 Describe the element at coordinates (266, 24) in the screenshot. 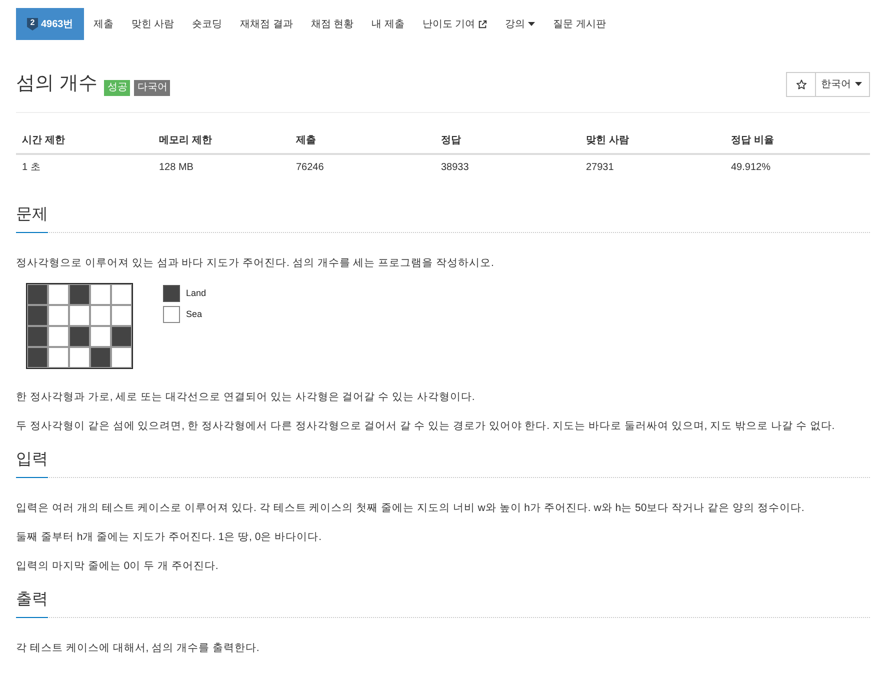

I see `nav-link: 재채점 결과` at that location.